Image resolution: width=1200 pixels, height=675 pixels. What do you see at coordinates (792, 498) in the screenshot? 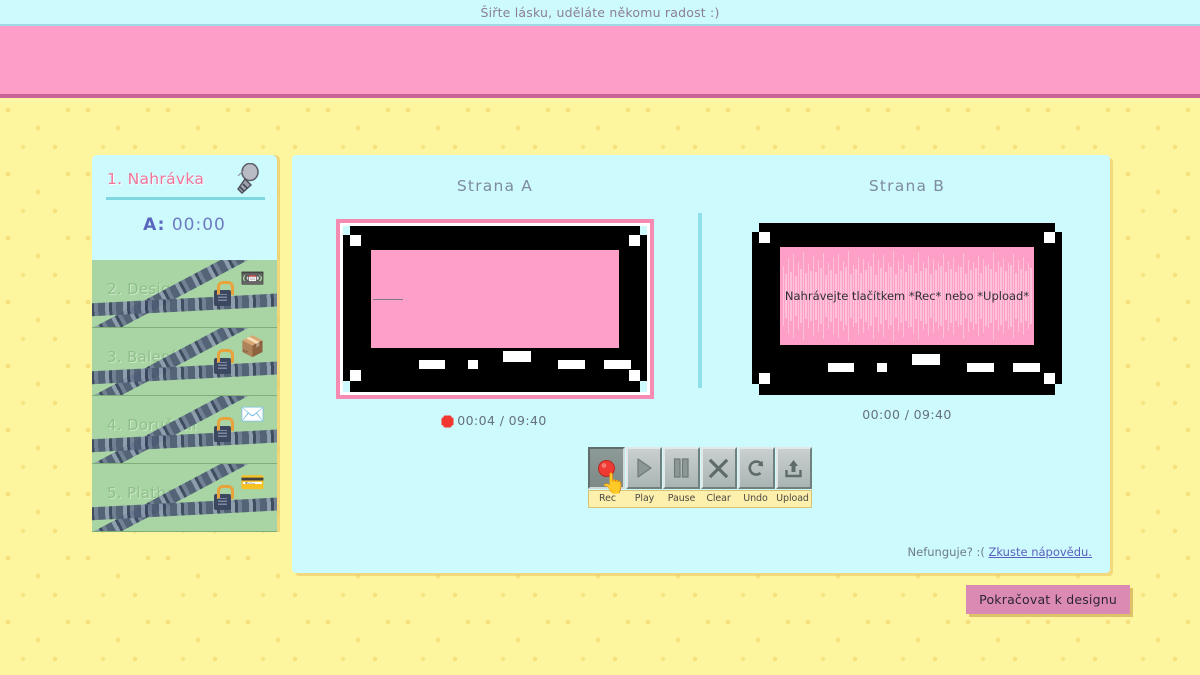
I see `upload-label: Upload` at bounding box center [792, 498].